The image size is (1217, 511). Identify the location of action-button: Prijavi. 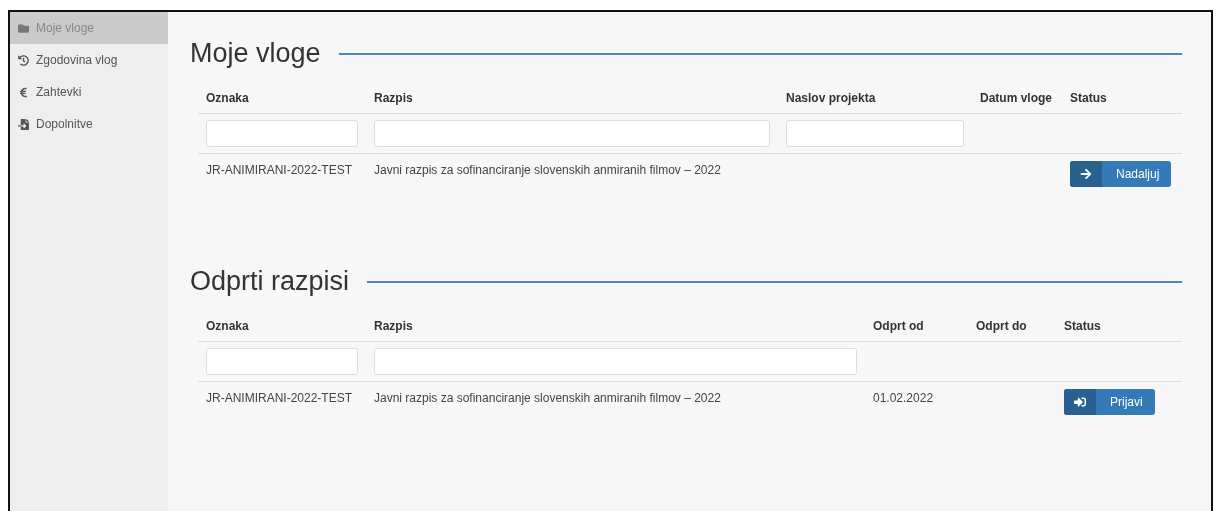
(1109, 402).